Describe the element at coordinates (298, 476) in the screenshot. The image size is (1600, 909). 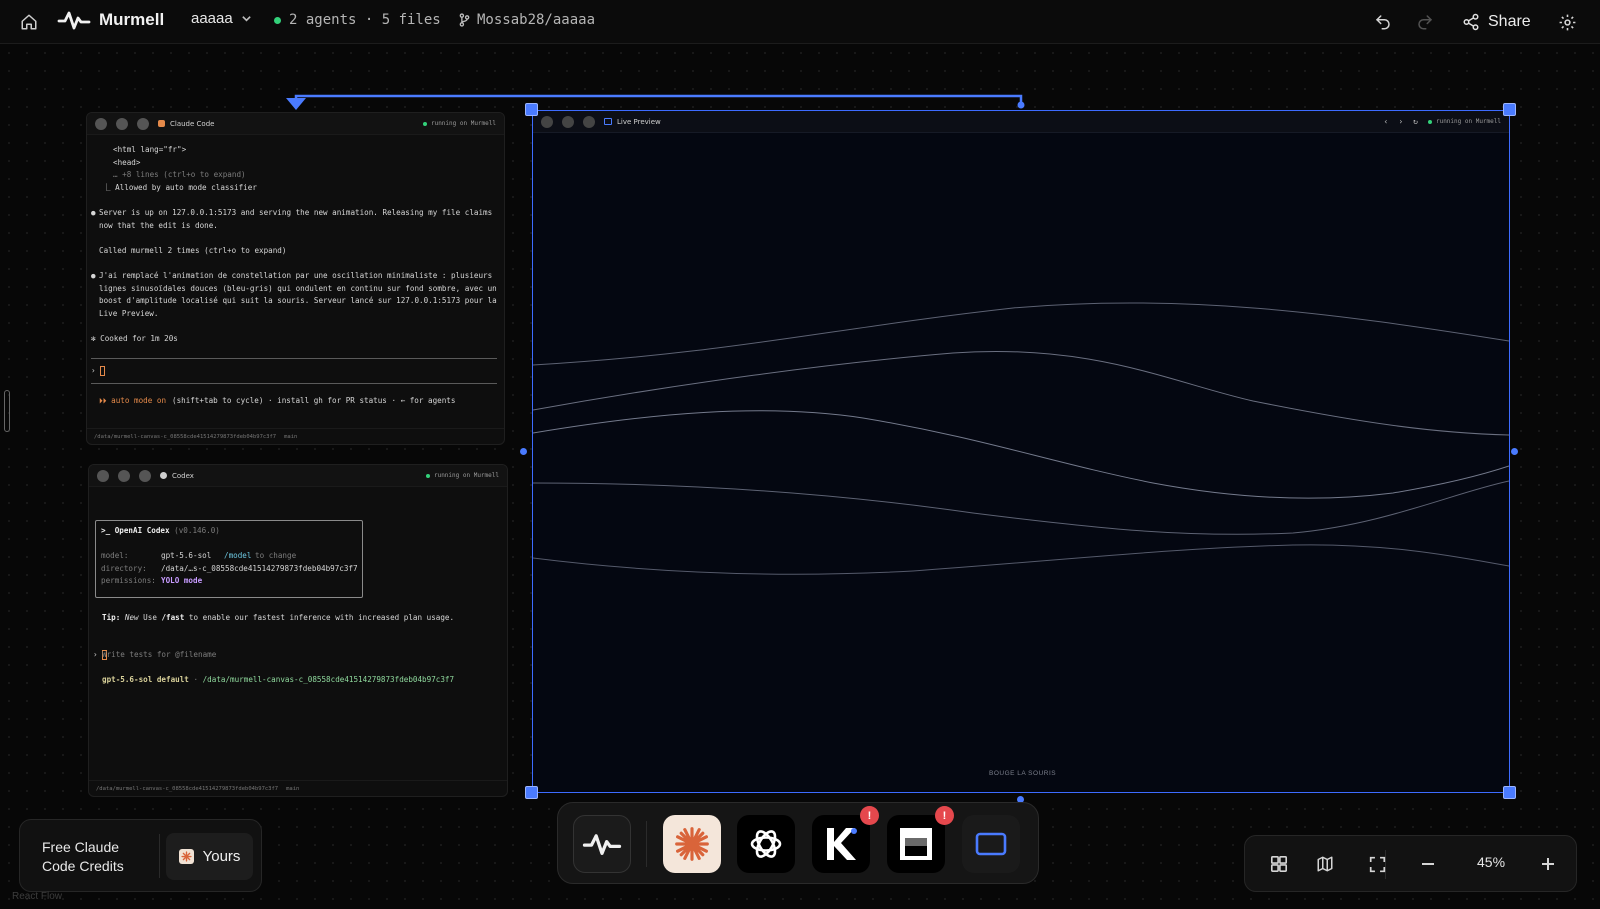
I see `codex-header: Codex running on Murmell` at that location.